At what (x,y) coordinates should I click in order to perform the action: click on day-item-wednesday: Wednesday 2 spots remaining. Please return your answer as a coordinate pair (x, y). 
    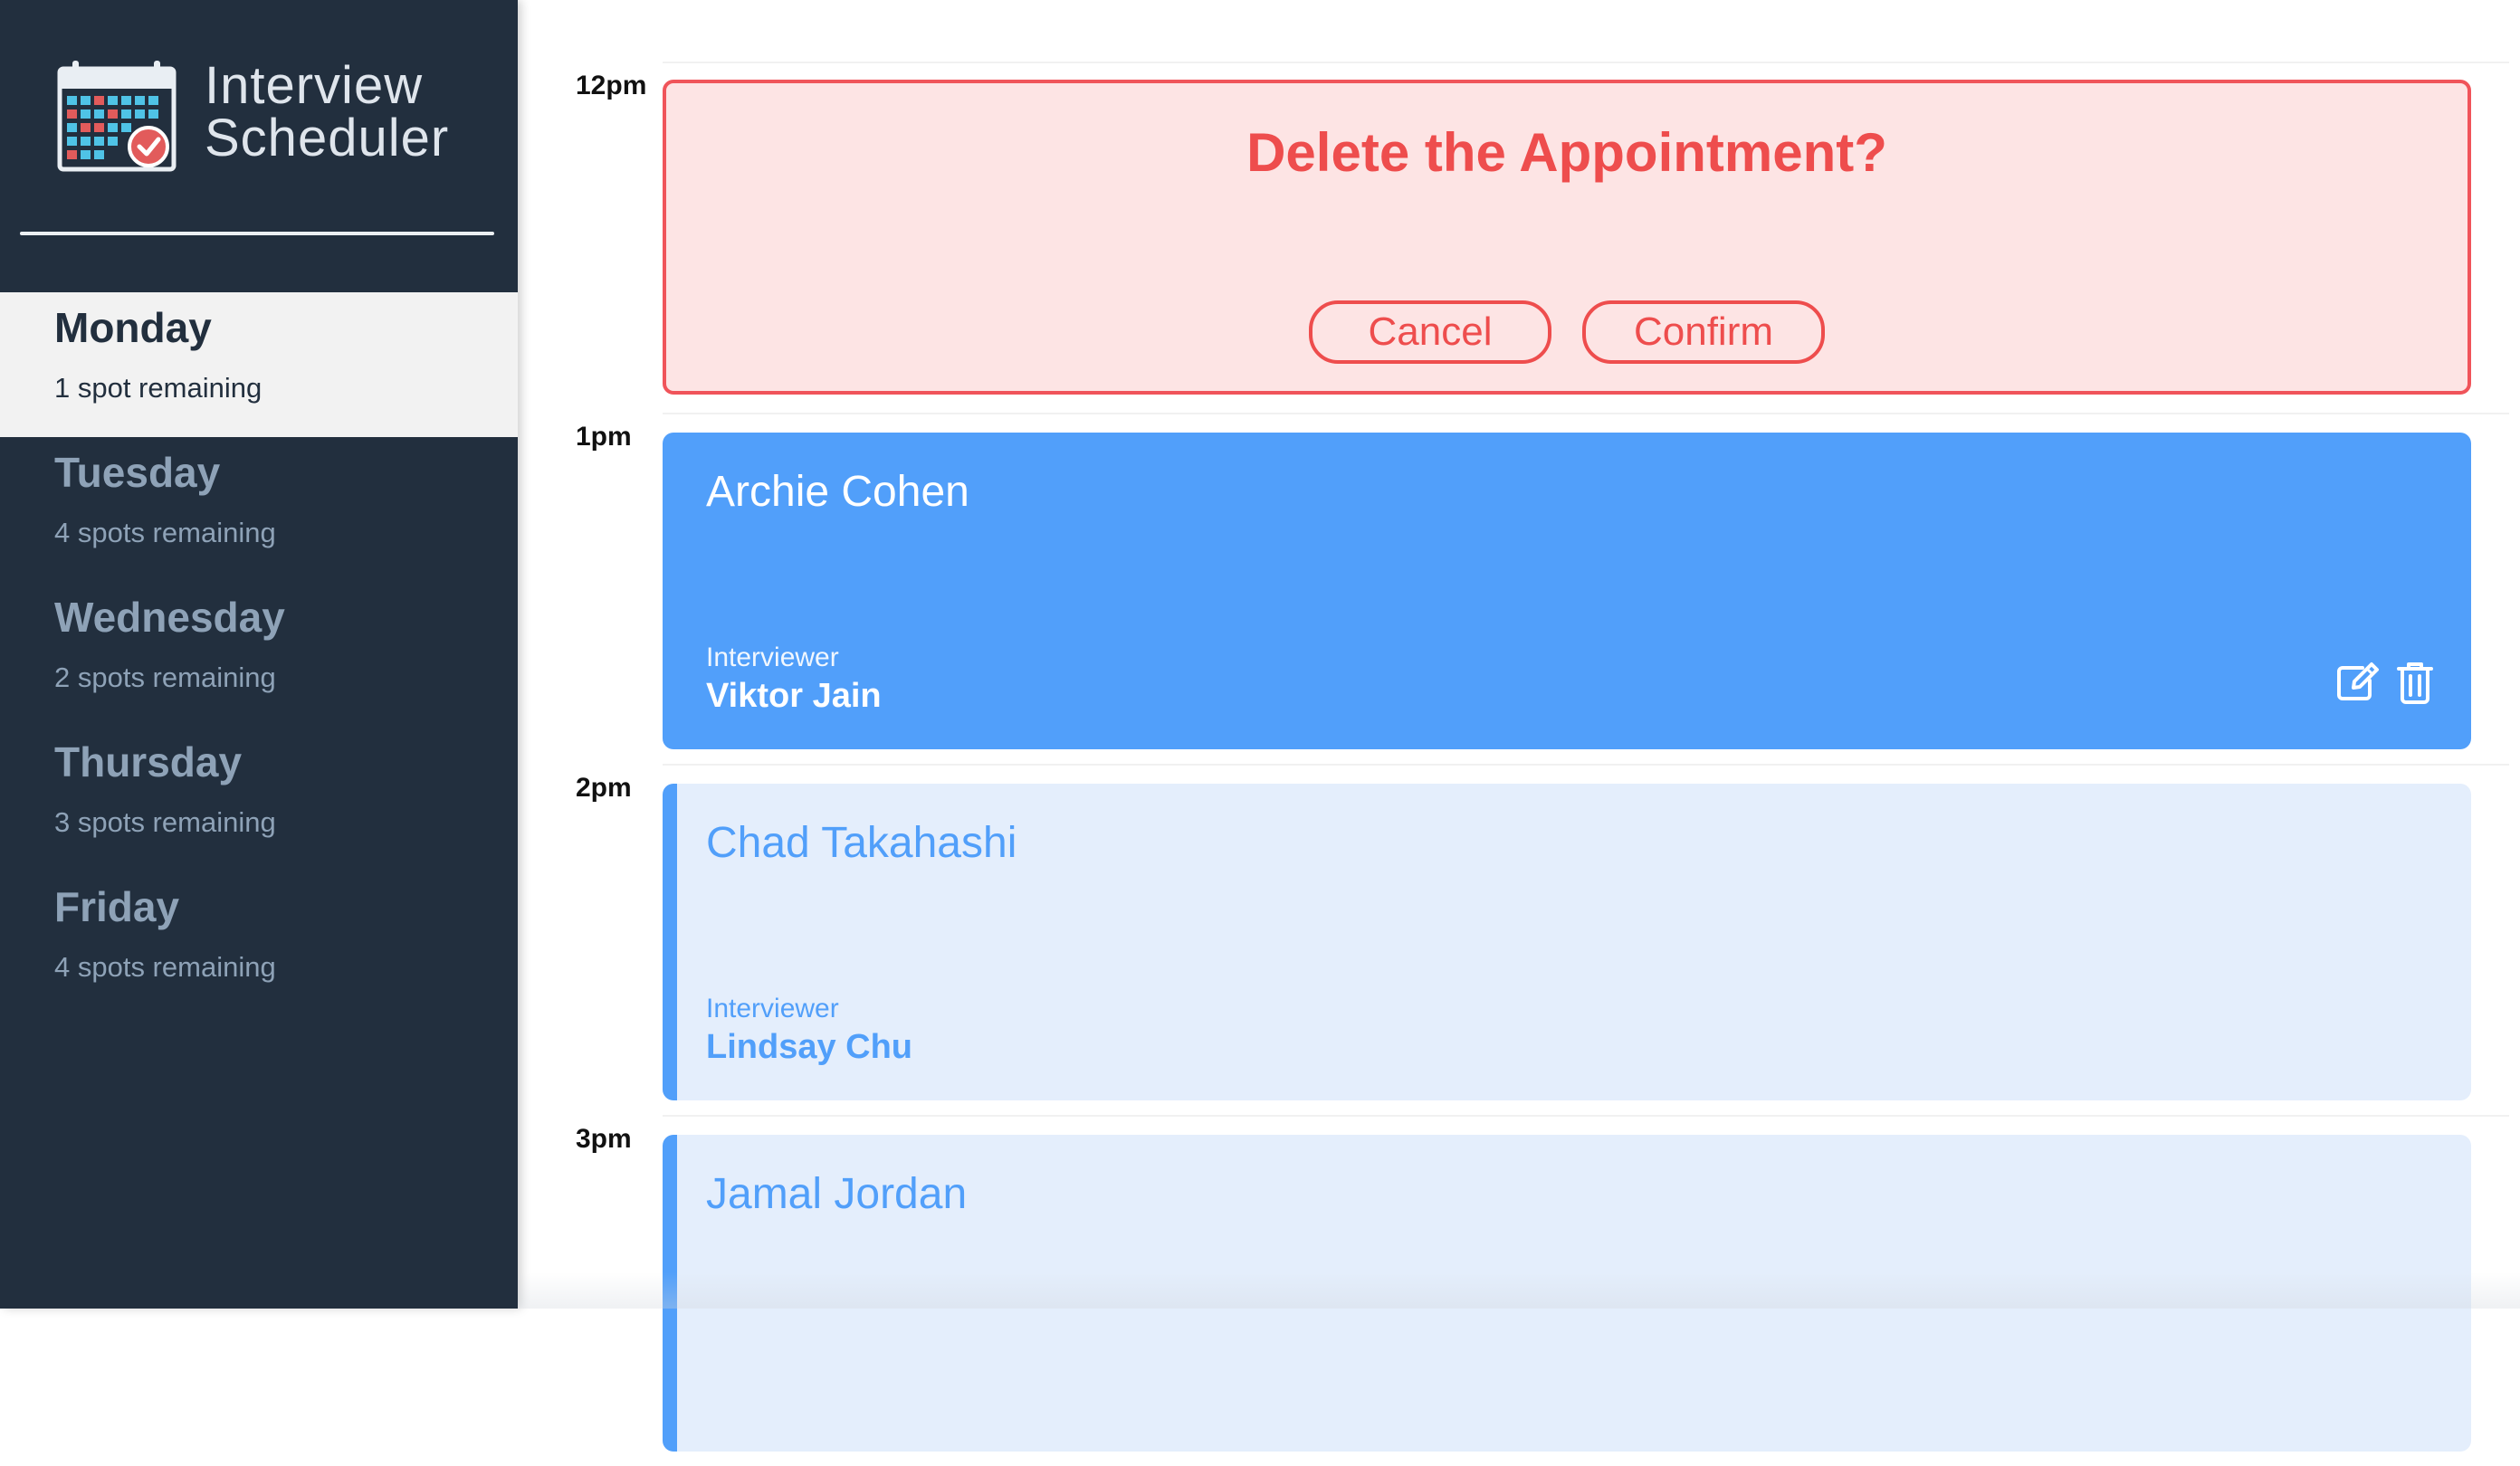
    Looking at the image, I should click on (259, 654).